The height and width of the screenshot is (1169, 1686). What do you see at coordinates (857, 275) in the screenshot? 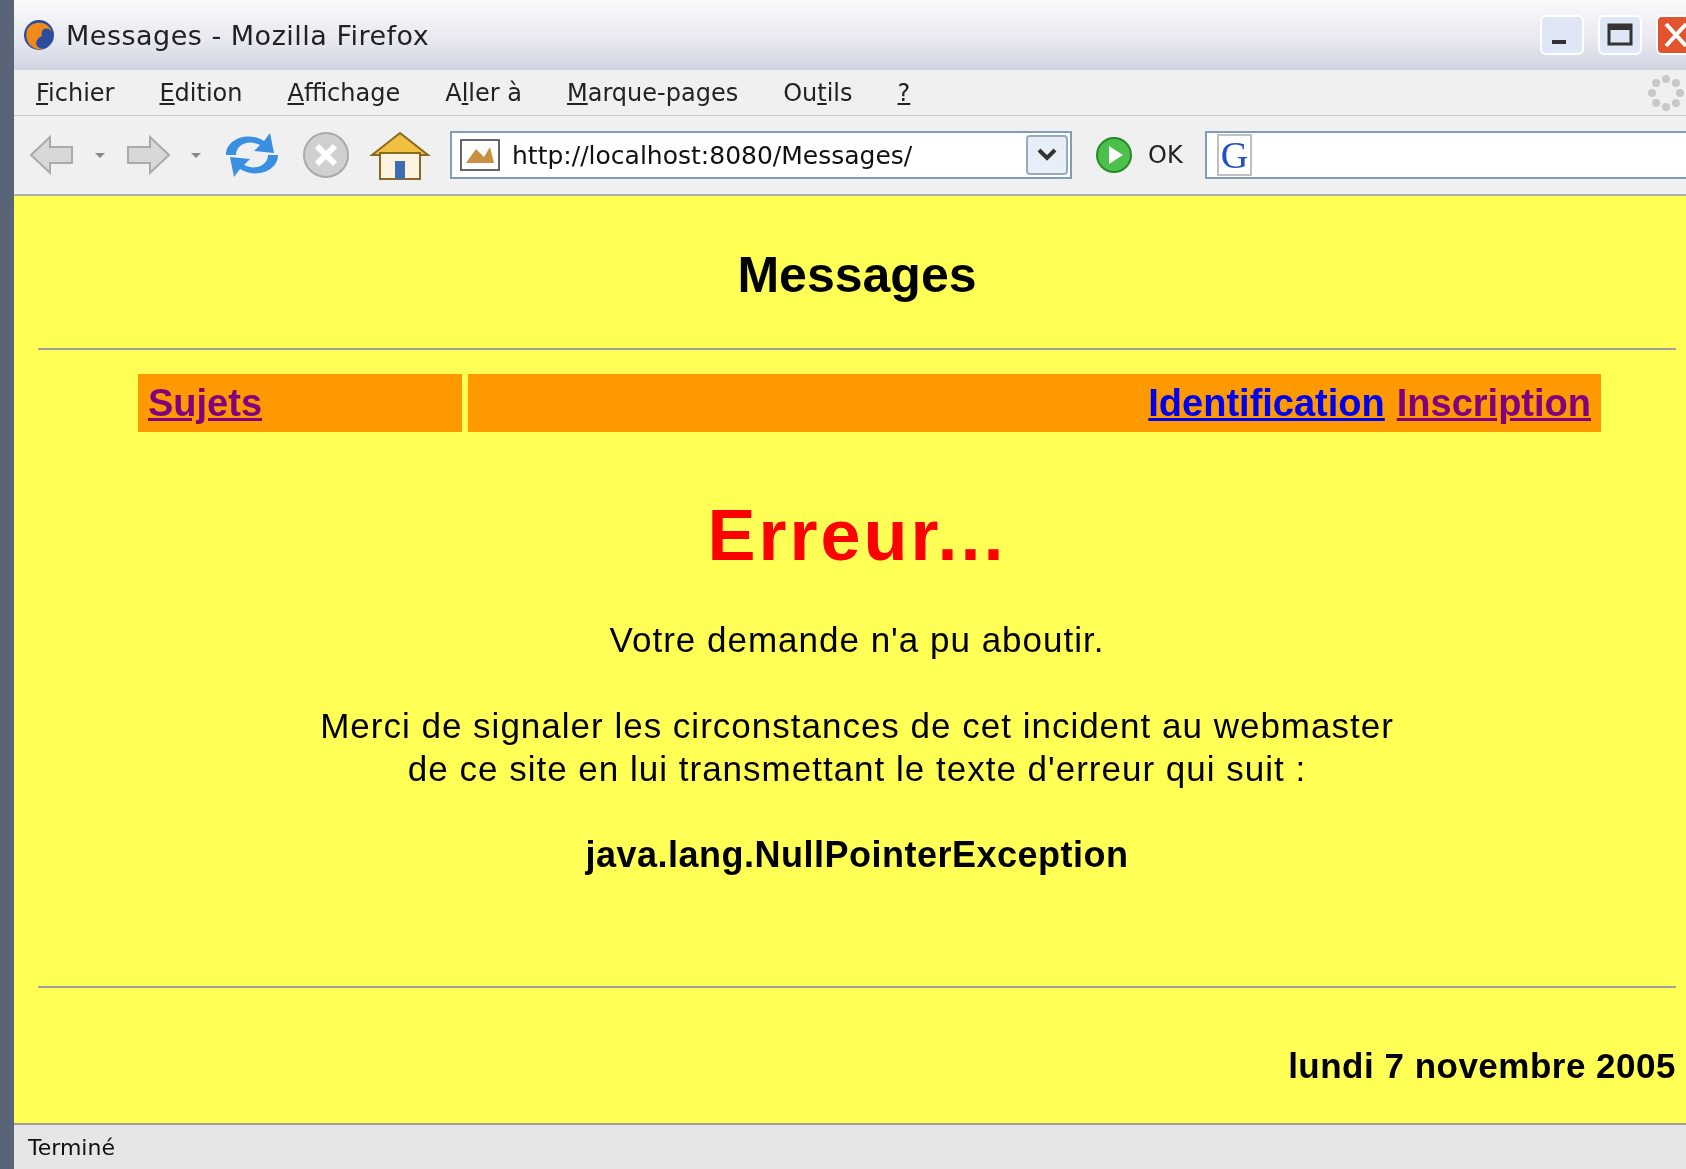
I see `page-heading: Messages` at bounding box center [857, 275].